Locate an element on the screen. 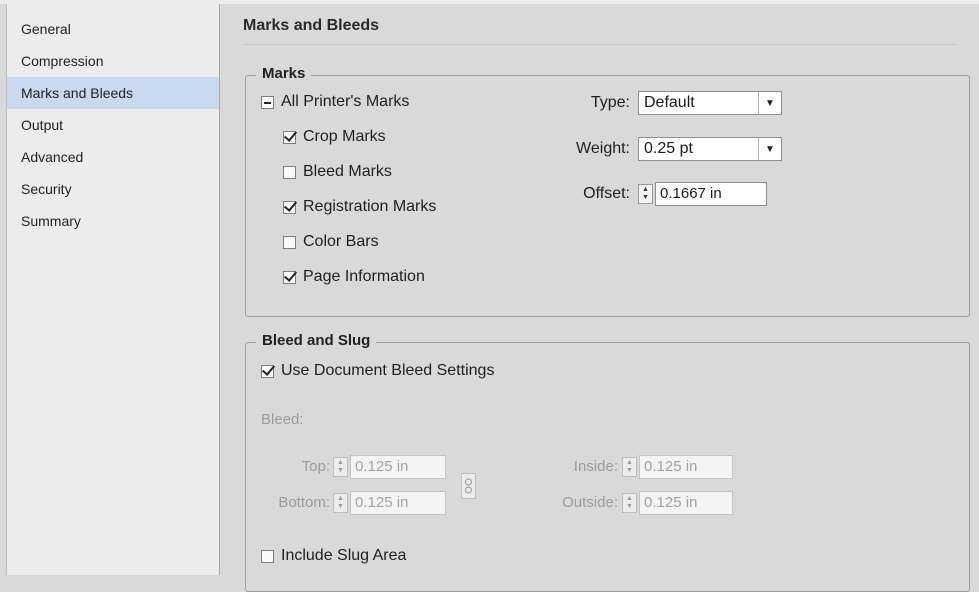 Image resolution: width=979 pixels, height=592 pixels. use-document-bleed-row: Use Document Bleed Settings is located at coordinates (377, 371).